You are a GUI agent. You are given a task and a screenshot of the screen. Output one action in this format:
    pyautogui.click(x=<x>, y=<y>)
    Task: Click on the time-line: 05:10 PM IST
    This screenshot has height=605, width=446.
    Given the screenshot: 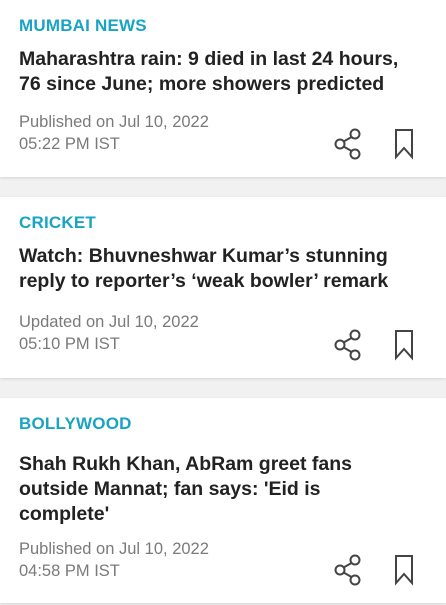 What is the action you would take?
    pyautogui.click(x=69, y=344)
    